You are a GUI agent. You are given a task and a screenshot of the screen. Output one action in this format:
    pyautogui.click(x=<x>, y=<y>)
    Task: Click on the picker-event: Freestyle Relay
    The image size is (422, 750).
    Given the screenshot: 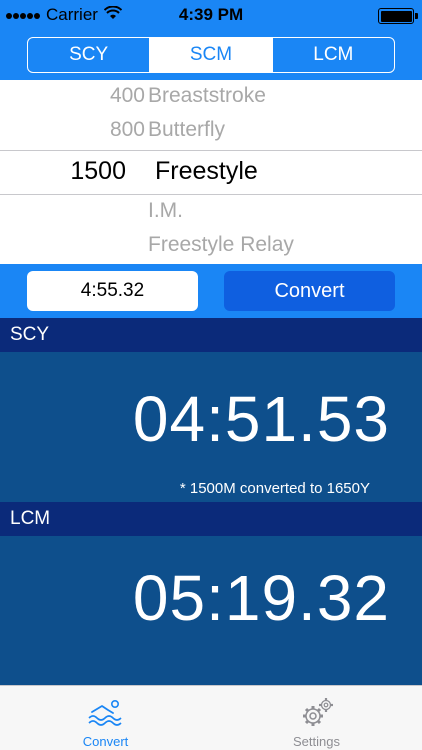 What is the action you would take?
    pyautogui.click(x=221, y=244)
    